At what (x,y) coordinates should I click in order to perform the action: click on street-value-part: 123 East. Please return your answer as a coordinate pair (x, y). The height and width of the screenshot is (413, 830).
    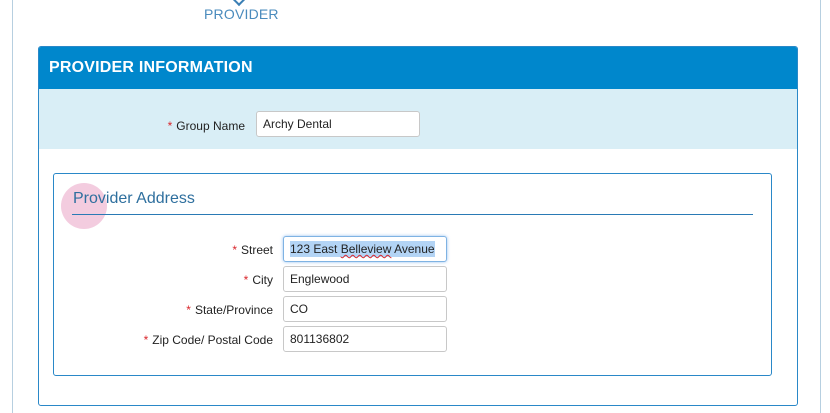
    Looking at the image, I should click on (315, 249).